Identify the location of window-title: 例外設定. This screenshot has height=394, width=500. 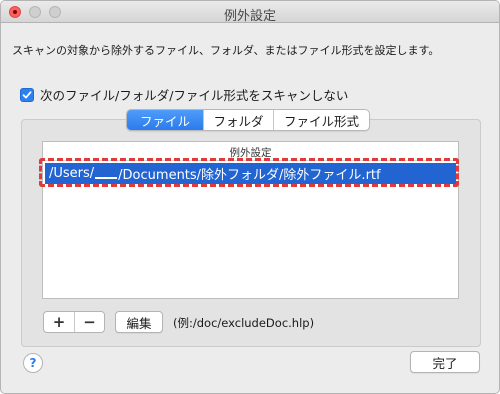
(249, 16).